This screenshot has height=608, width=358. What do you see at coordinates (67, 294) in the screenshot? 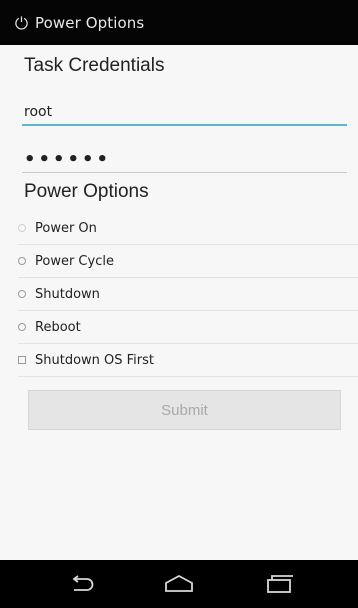
I see `option-label: Shutdown` at bounding box center [67, 294].